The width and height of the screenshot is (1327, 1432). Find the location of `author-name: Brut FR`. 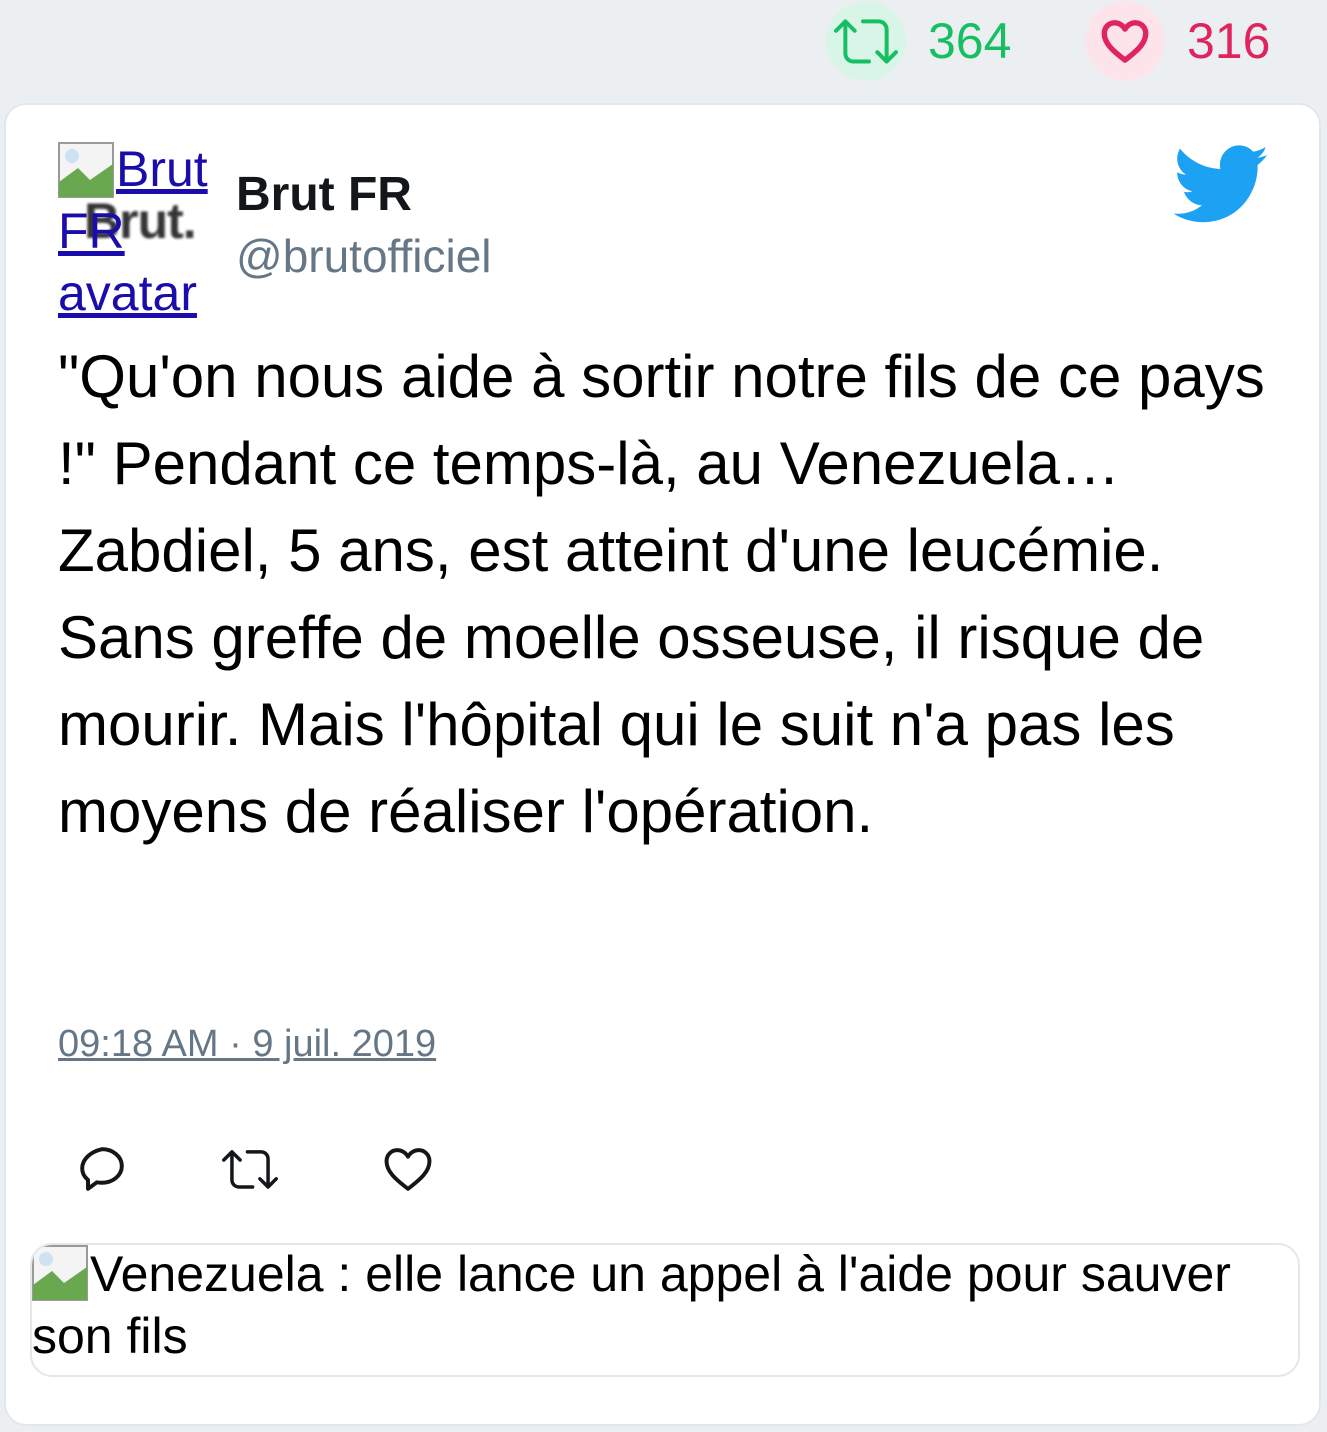

author-name: Brut FR is located at coordinates (324, 194).